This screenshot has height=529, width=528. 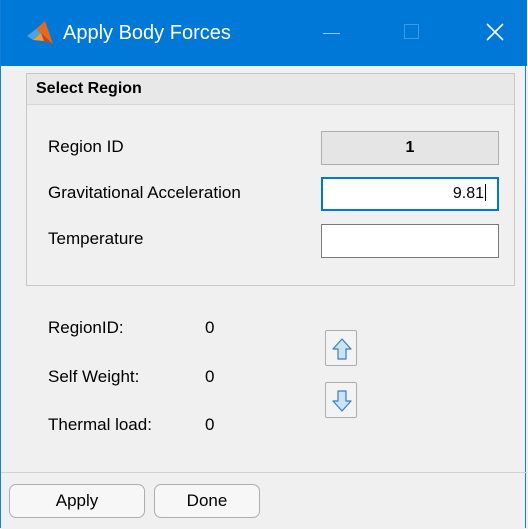 I want to click on apply-button: Apply, so click(x=77, y=501).